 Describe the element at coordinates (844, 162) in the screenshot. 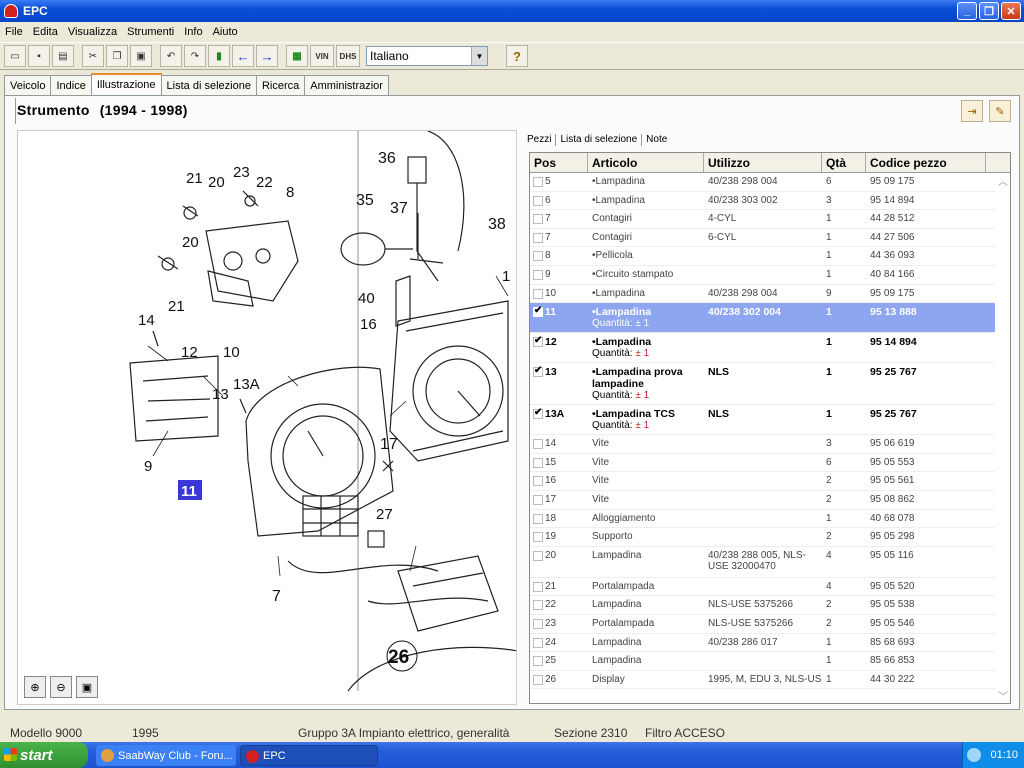

I see `header-qta: Qtà` at that location.